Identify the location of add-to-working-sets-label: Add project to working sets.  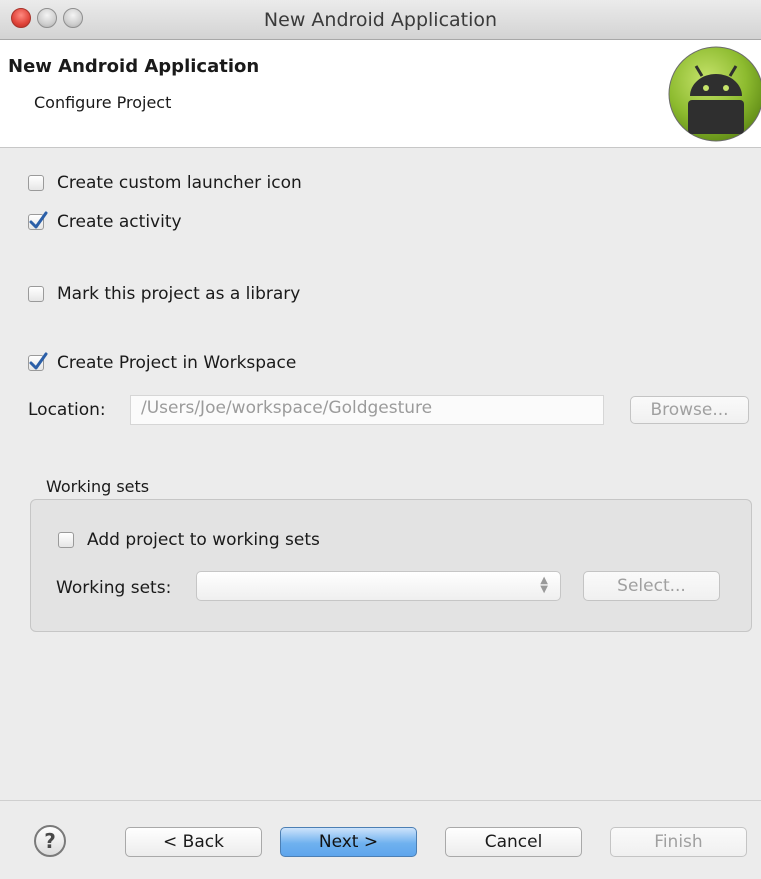
(203, 540).